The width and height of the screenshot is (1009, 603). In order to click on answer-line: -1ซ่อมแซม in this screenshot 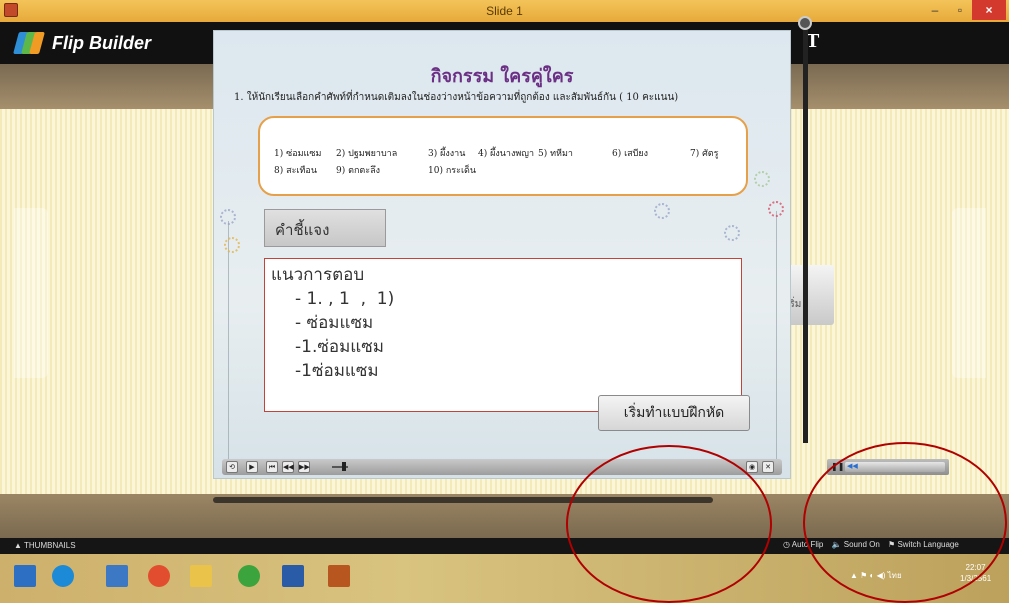, I will do `click(337, 371)`.